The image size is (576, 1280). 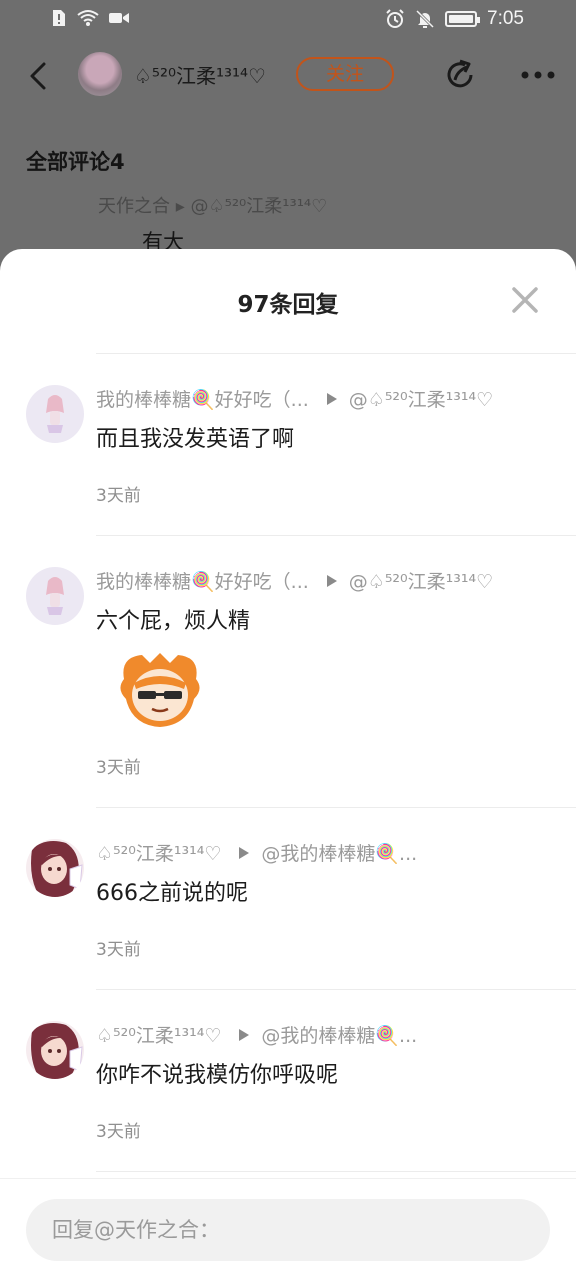 What do you see at coordinates (288, 1092) in the screenshot?
I see `reply-item: ♤⁵²⁰江柔¹³¹⁴♡ @我的棒棒糖🍭... 你咋不说我模仿你呼吸呢 3天前` at bounding box center [288, 1092].